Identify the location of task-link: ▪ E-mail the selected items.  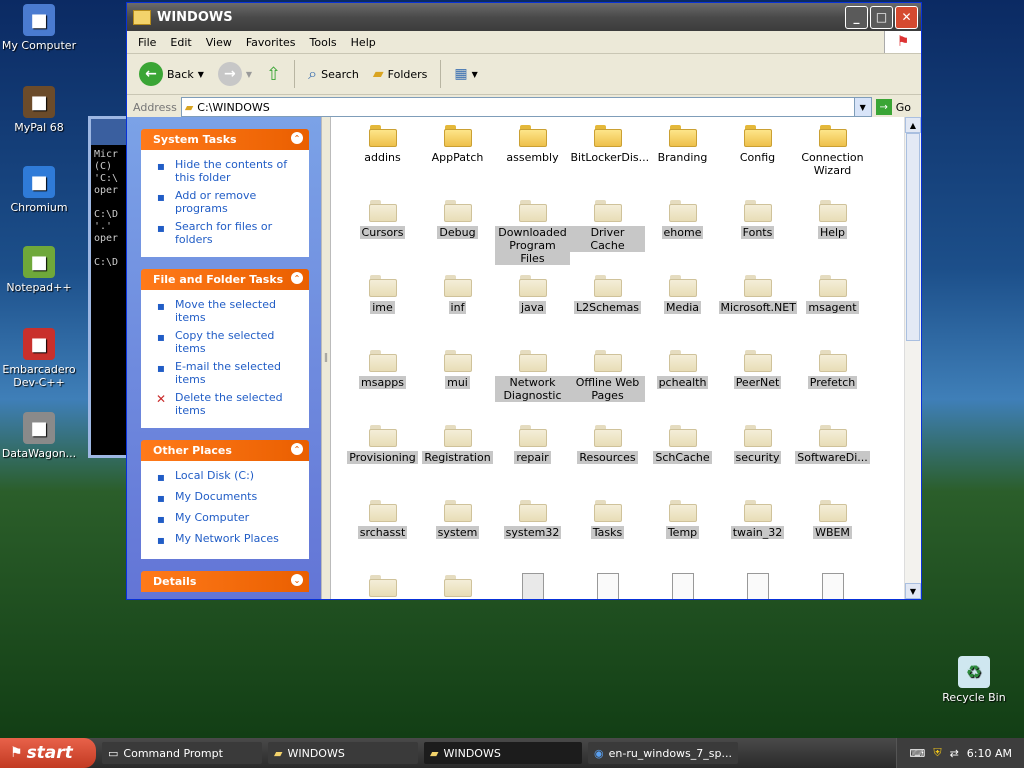
(228, 373).